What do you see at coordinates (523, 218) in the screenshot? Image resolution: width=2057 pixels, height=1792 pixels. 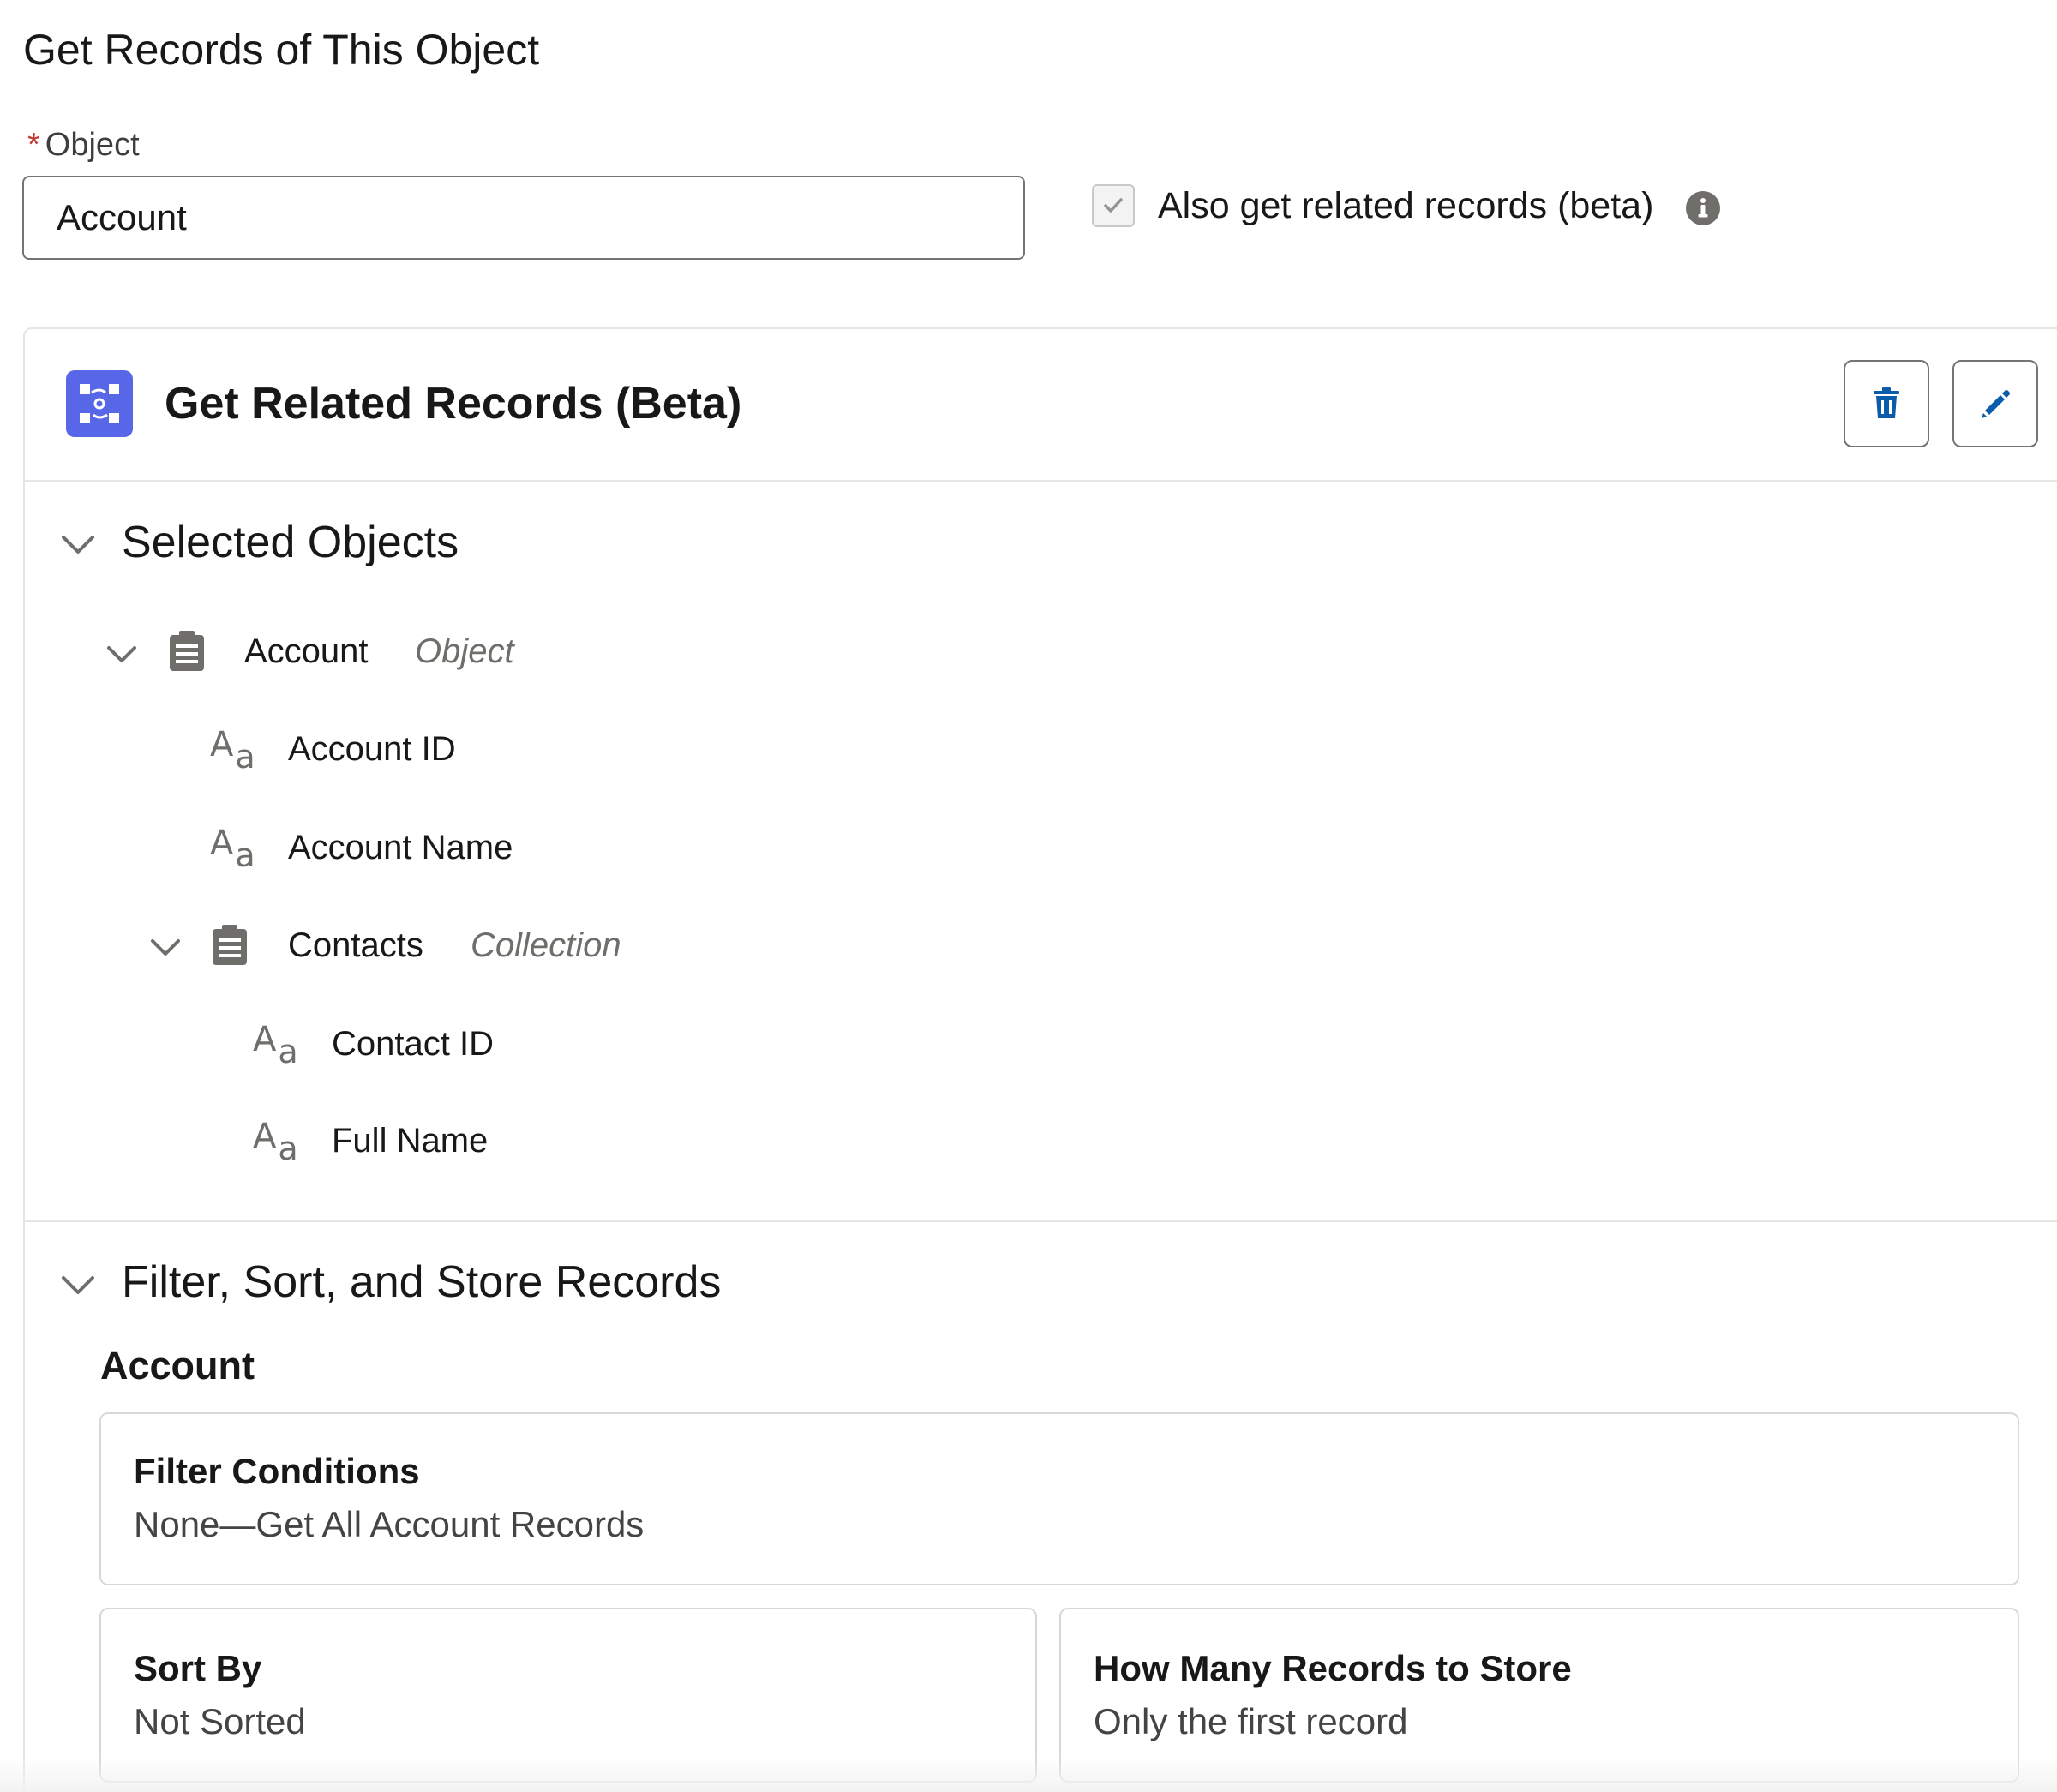 I see `object-input: Account` at bounding box center [523, 218].